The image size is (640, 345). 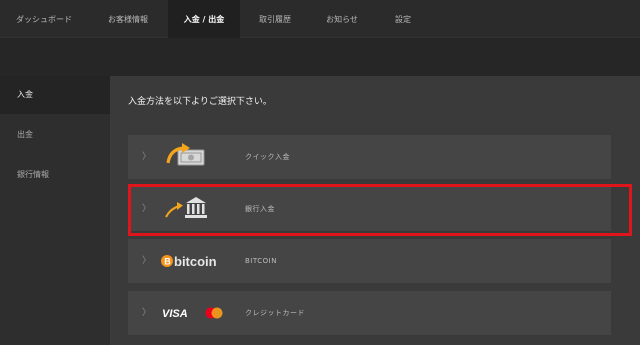 What do you see at coordinates (204, 19) in the screenshot?
I see `tab-deposit-withdraw: 入金 / 出金` at bounding box center [204, 19].